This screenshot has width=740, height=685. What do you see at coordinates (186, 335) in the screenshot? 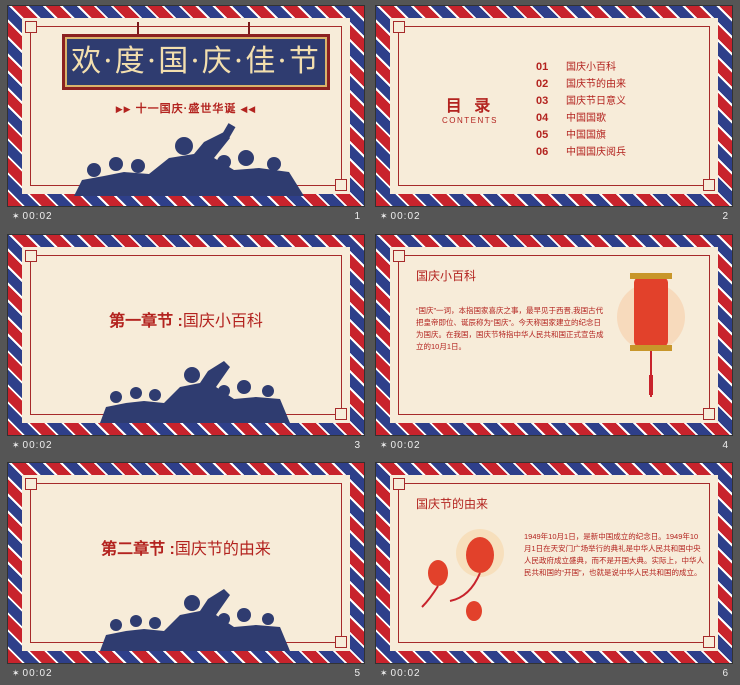
I see `slide-3: 第一章节 :国庆小百科` at bounding box center [186, 335].